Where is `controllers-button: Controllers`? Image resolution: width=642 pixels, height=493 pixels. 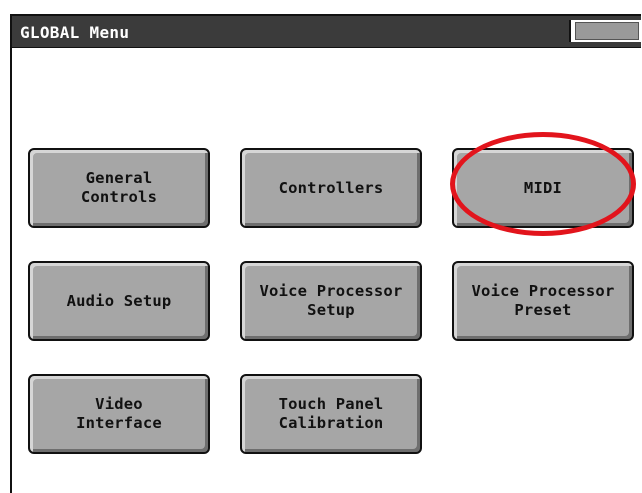
controllers-button: Controllers is located at coordinates (331, 188).